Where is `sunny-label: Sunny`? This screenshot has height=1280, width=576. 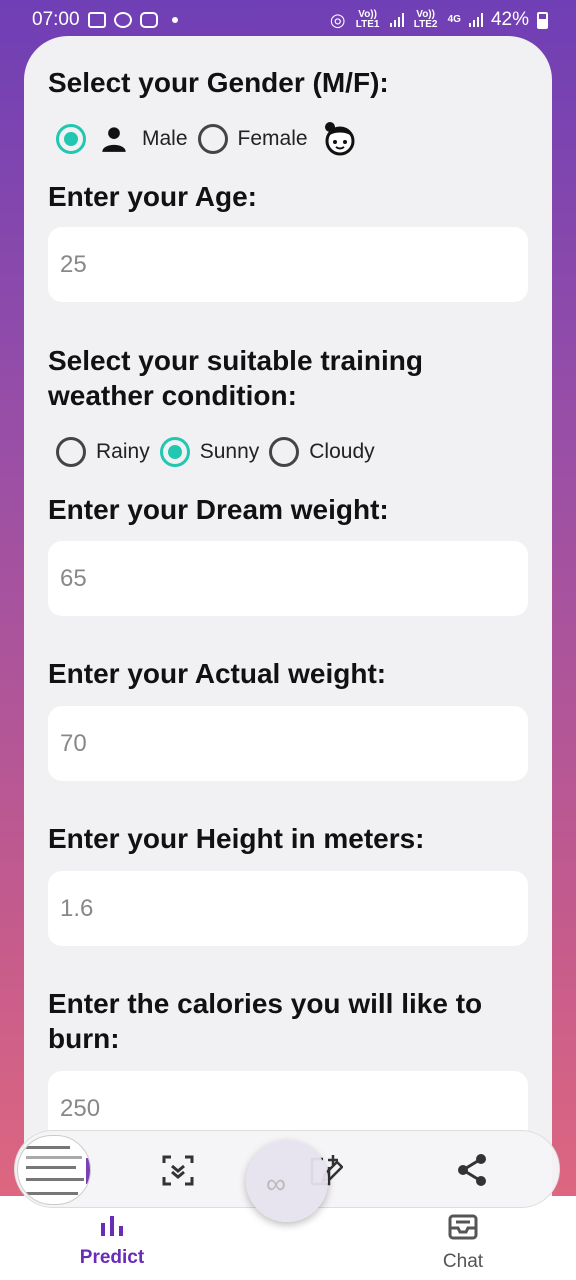
sunny-label: Sunny is located at coordinates (229, 451).